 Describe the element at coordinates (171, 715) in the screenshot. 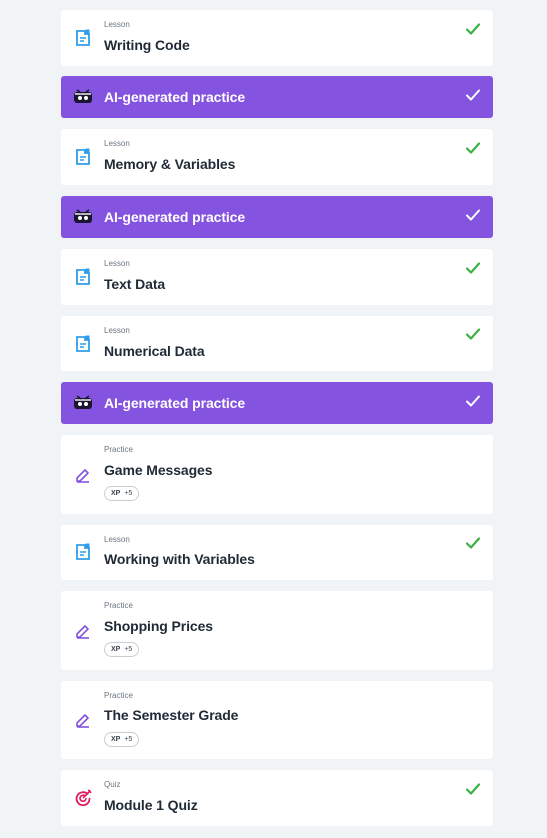

I see `item-title: The Semester Grade` at that location.